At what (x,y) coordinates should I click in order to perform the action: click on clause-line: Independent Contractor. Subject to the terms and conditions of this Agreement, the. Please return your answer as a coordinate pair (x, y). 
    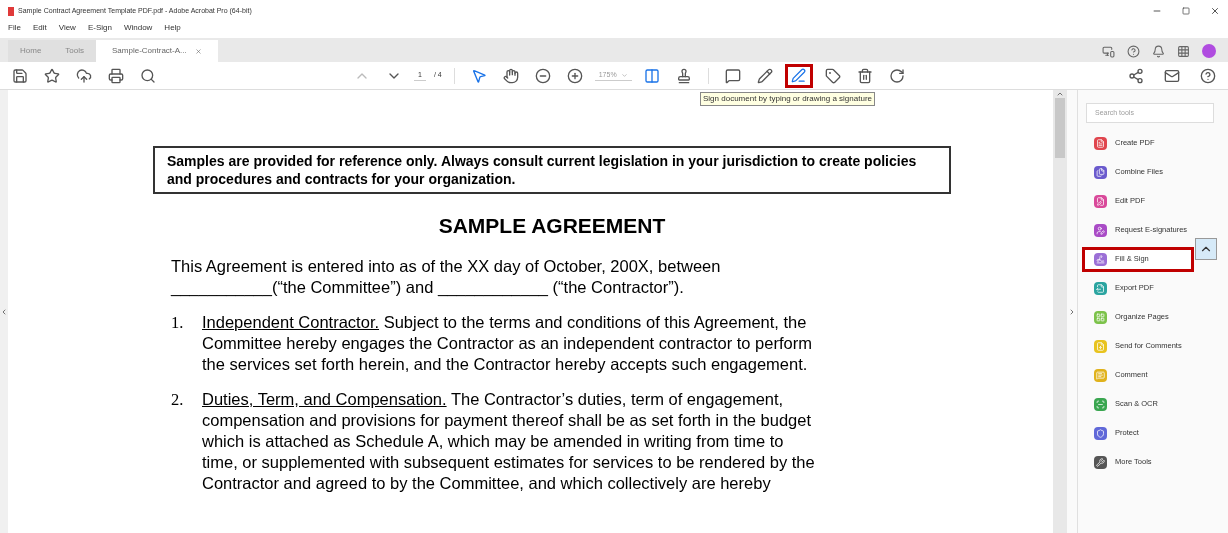
    Looking at the image, I should click on (505, 322).